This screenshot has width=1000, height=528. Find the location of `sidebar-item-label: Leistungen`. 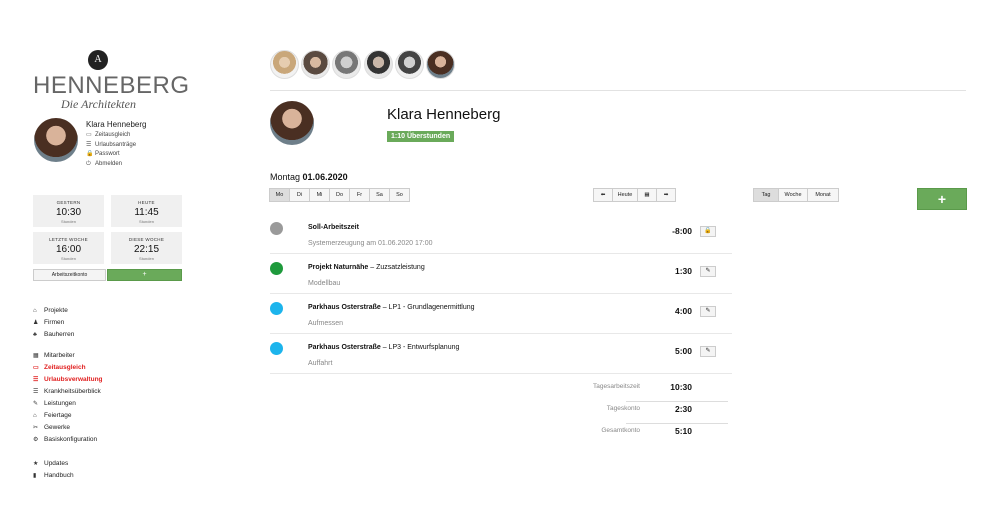

sidebar-item-label: Leistungen is located at coordinates (60, 403).